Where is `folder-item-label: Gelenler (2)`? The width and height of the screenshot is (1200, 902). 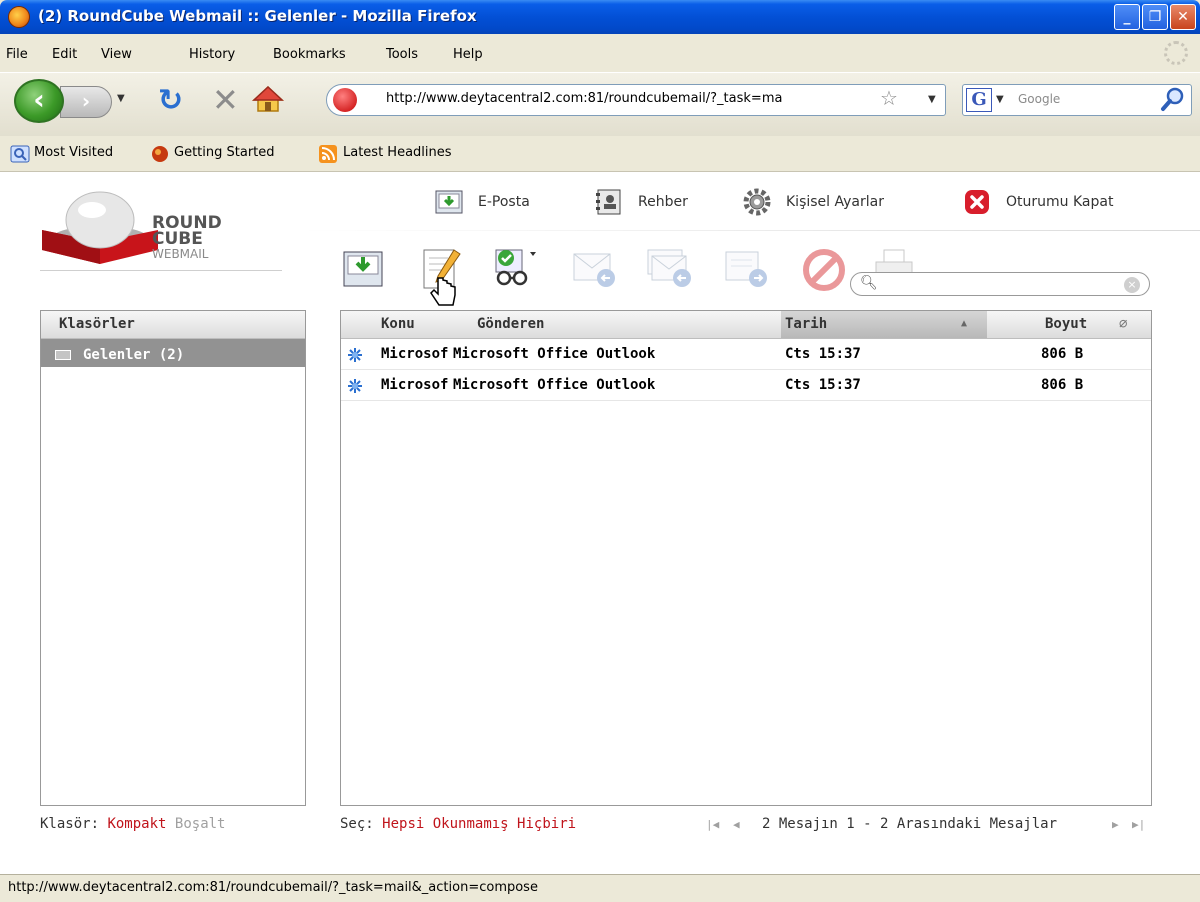 folder-item-label: Gelenler (2) is located at coordinates (134, 355).